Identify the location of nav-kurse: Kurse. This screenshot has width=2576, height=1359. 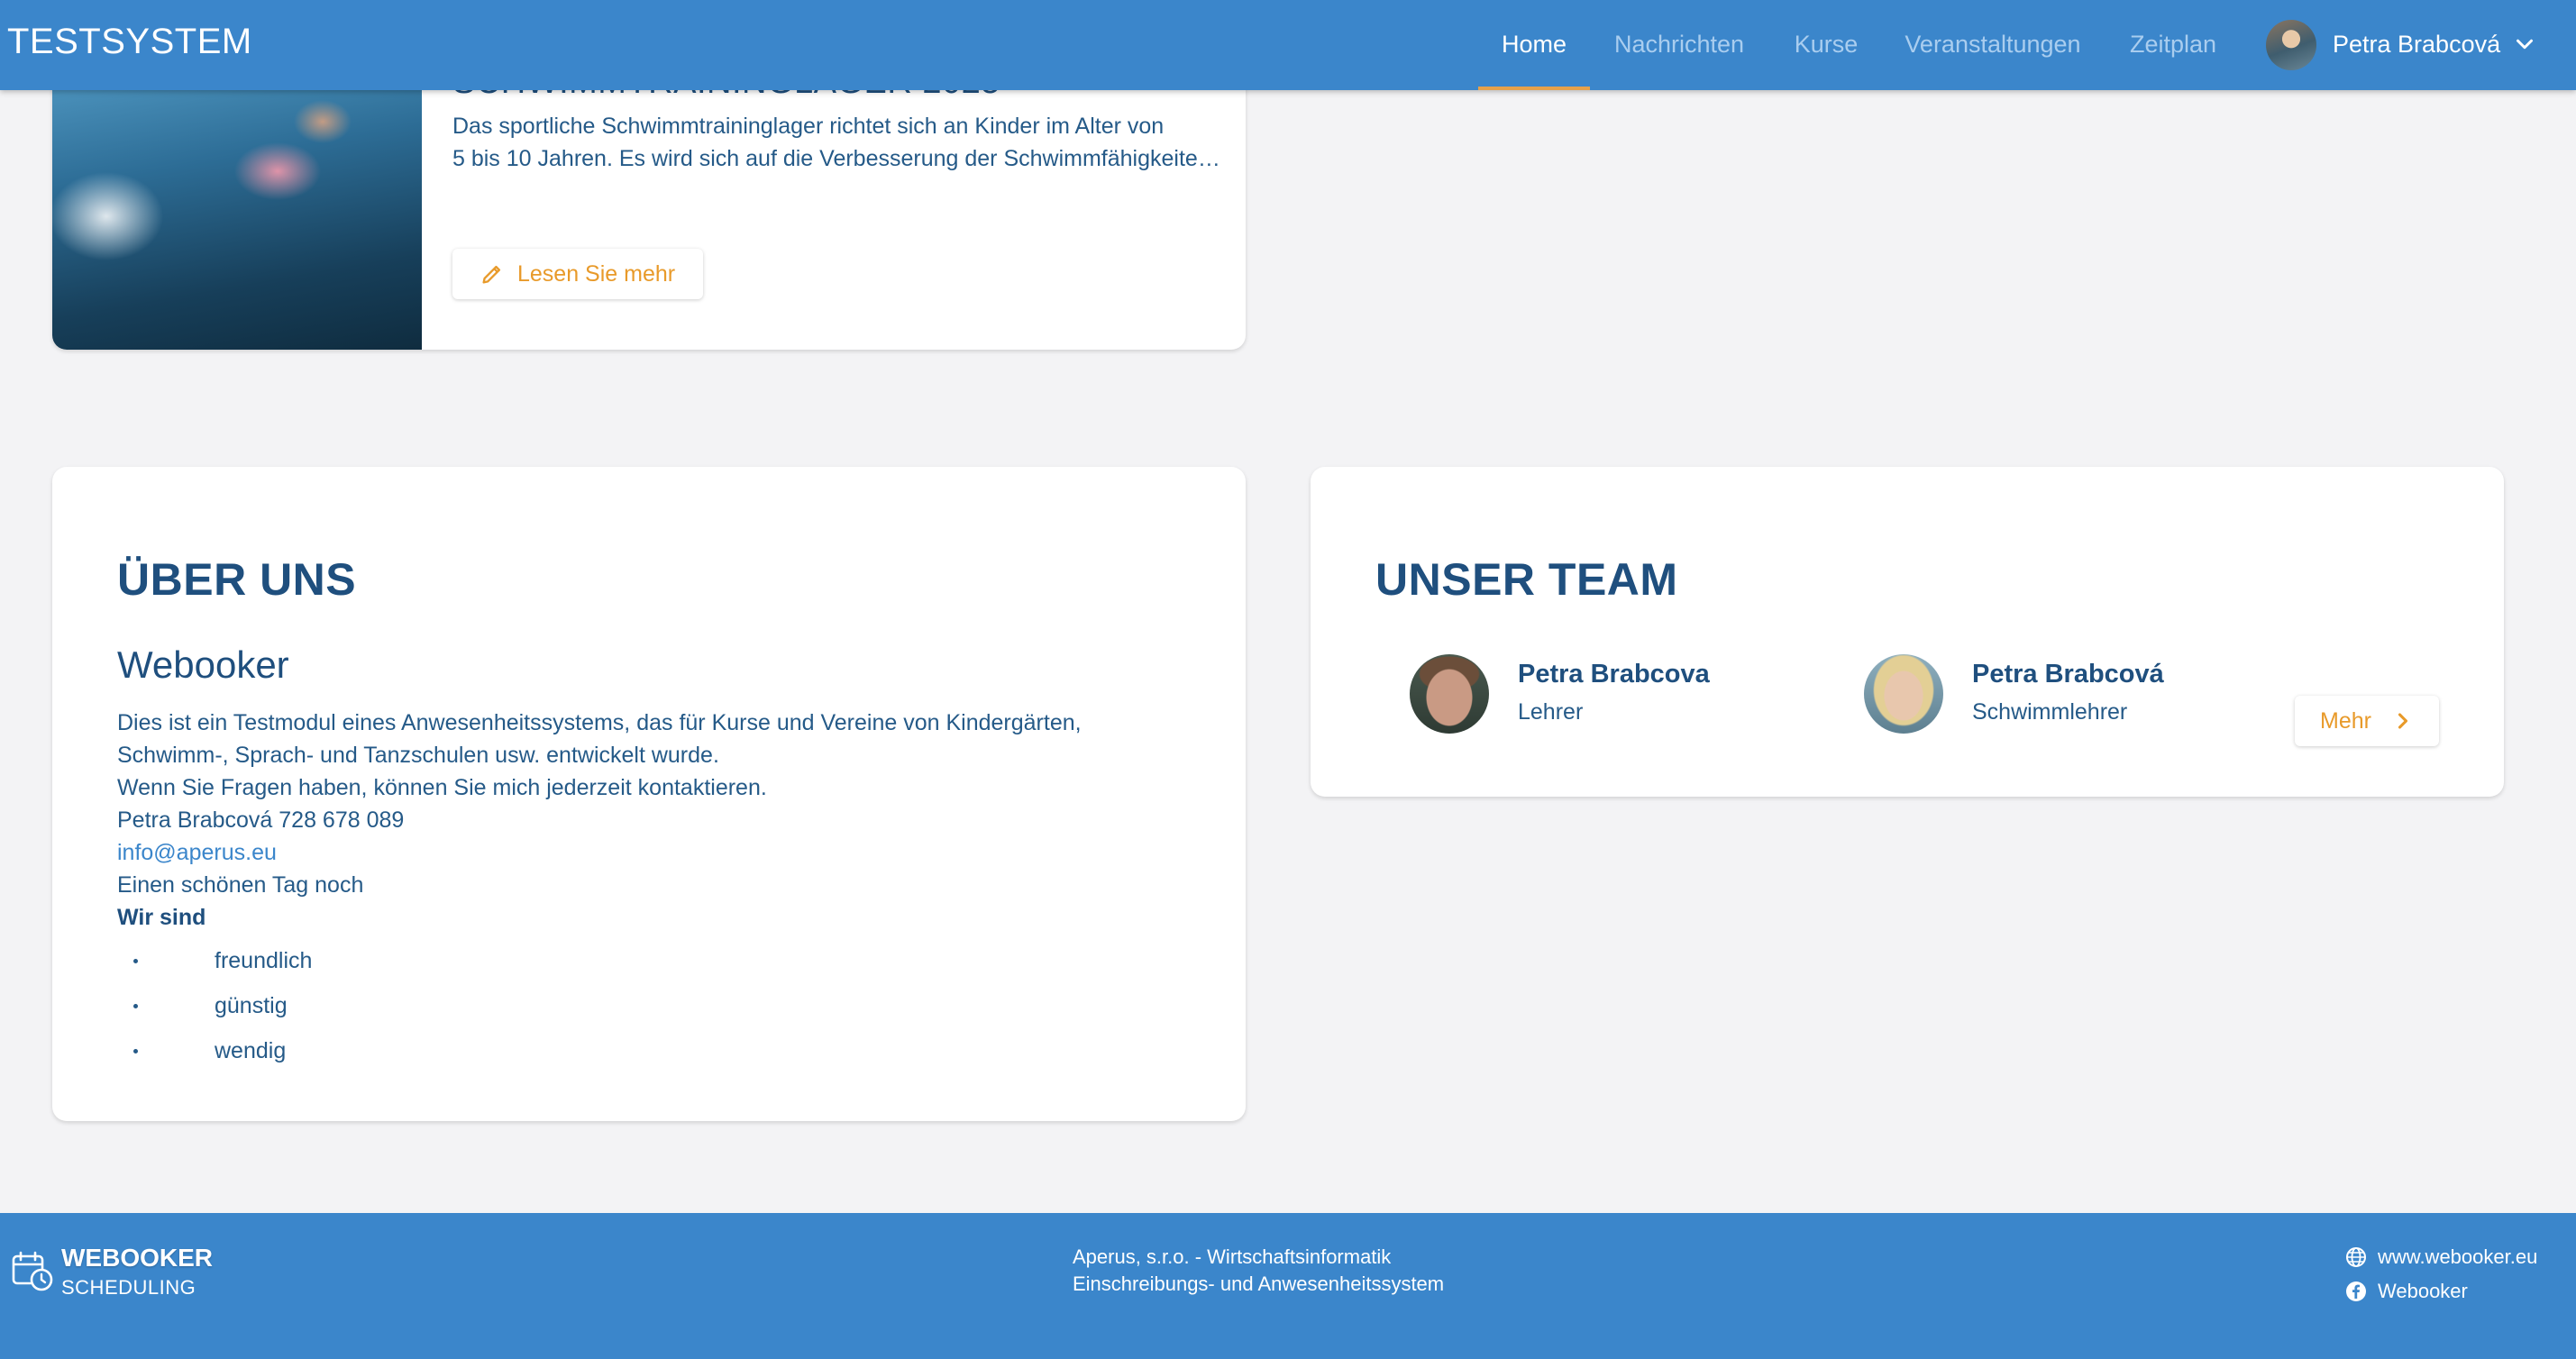
(1826, 45).